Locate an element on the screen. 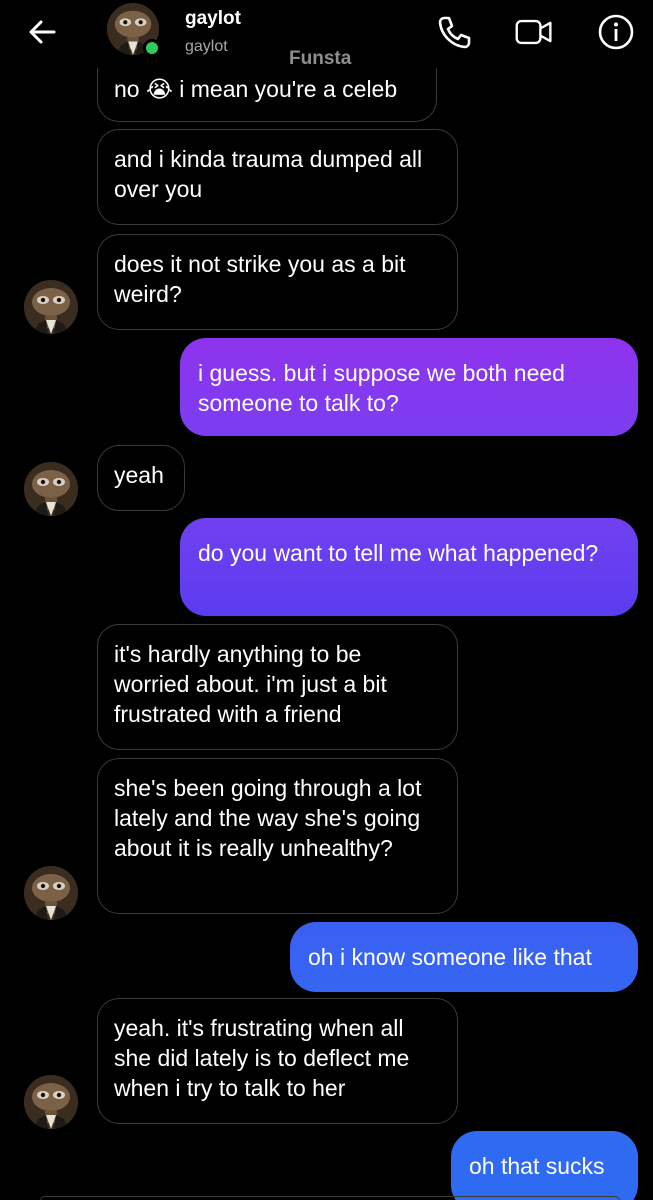  message-incoming: does it not strike you as a bit weird? is located at coordinates (277, 282).